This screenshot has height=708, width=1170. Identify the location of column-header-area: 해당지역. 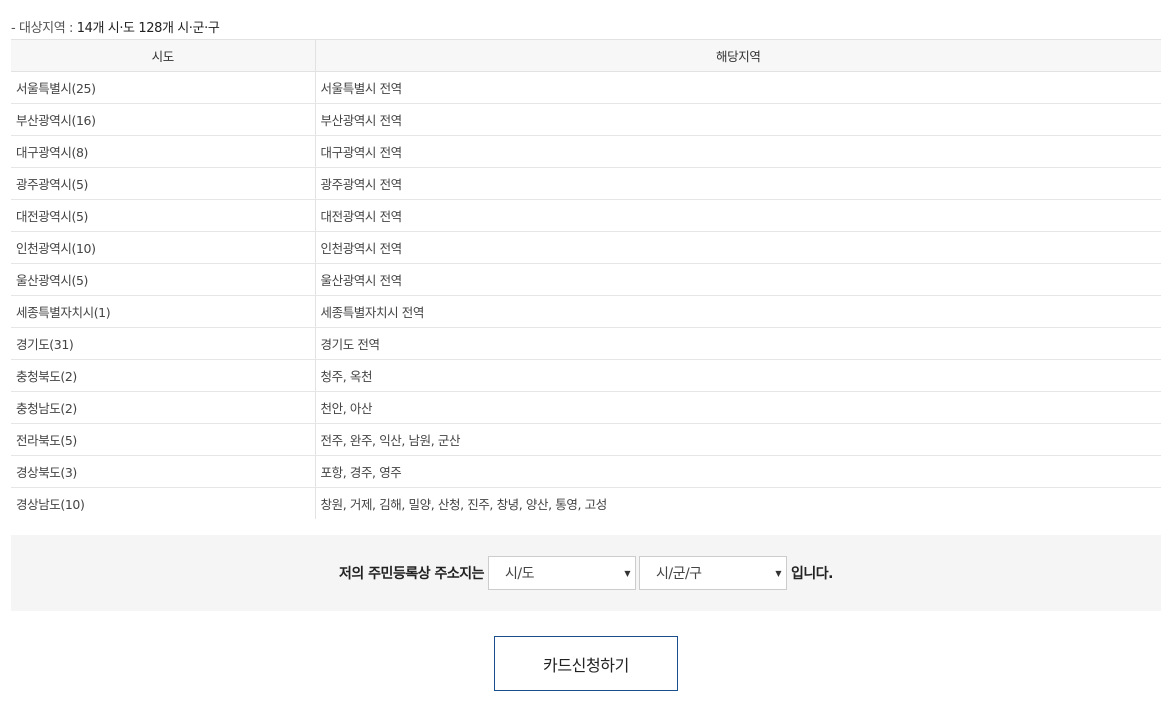
(738, 55).